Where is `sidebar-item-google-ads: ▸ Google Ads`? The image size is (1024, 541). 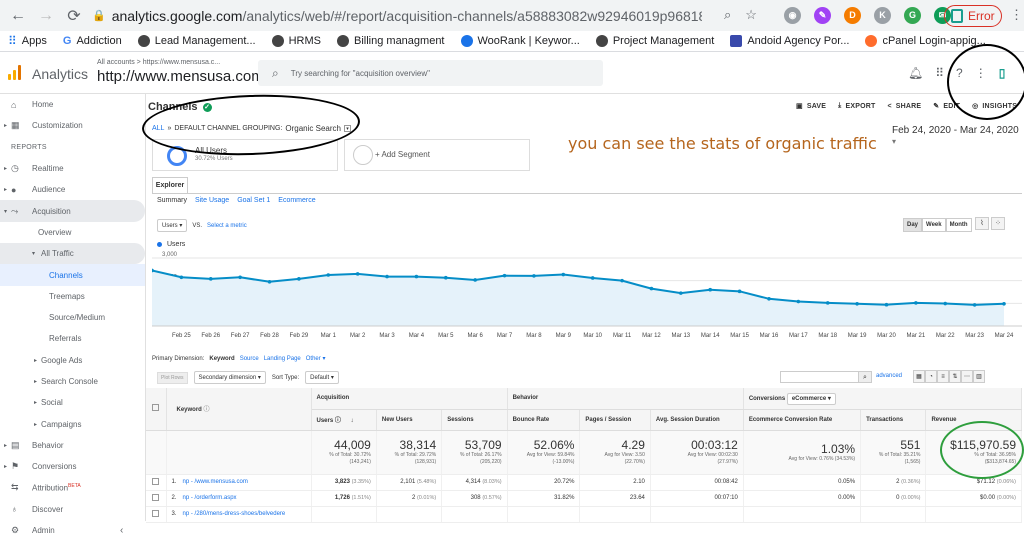 sidebar-item-google-ads: ▸ Google Ads is located at coordinates (72, 360).